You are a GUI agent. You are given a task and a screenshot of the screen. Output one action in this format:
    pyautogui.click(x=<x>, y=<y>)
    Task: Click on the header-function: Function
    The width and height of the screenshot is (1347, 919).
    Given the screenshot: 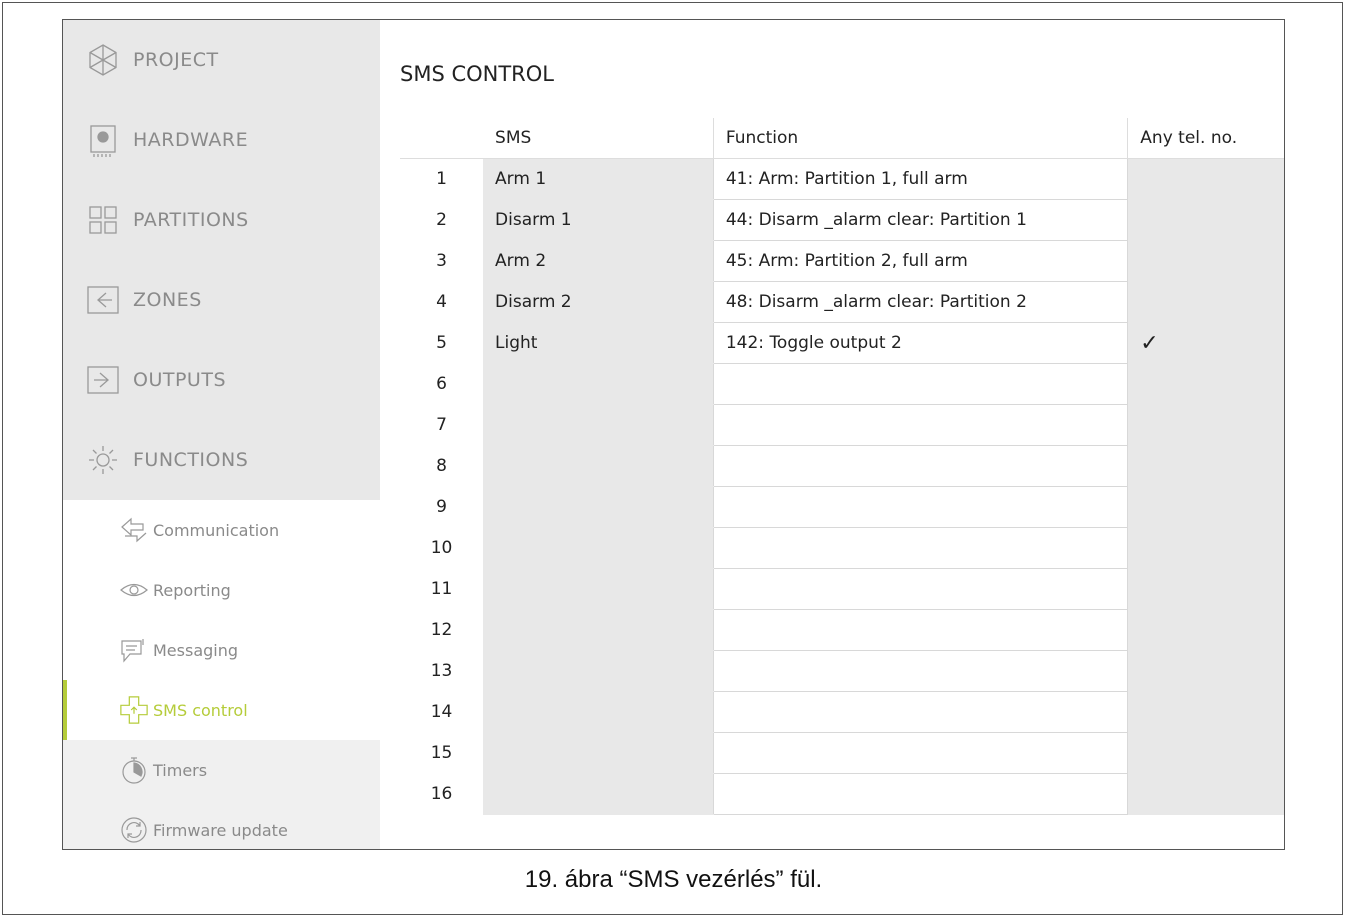 What is the action you would take?
    pyautogui.click(x=920, y=138)
    